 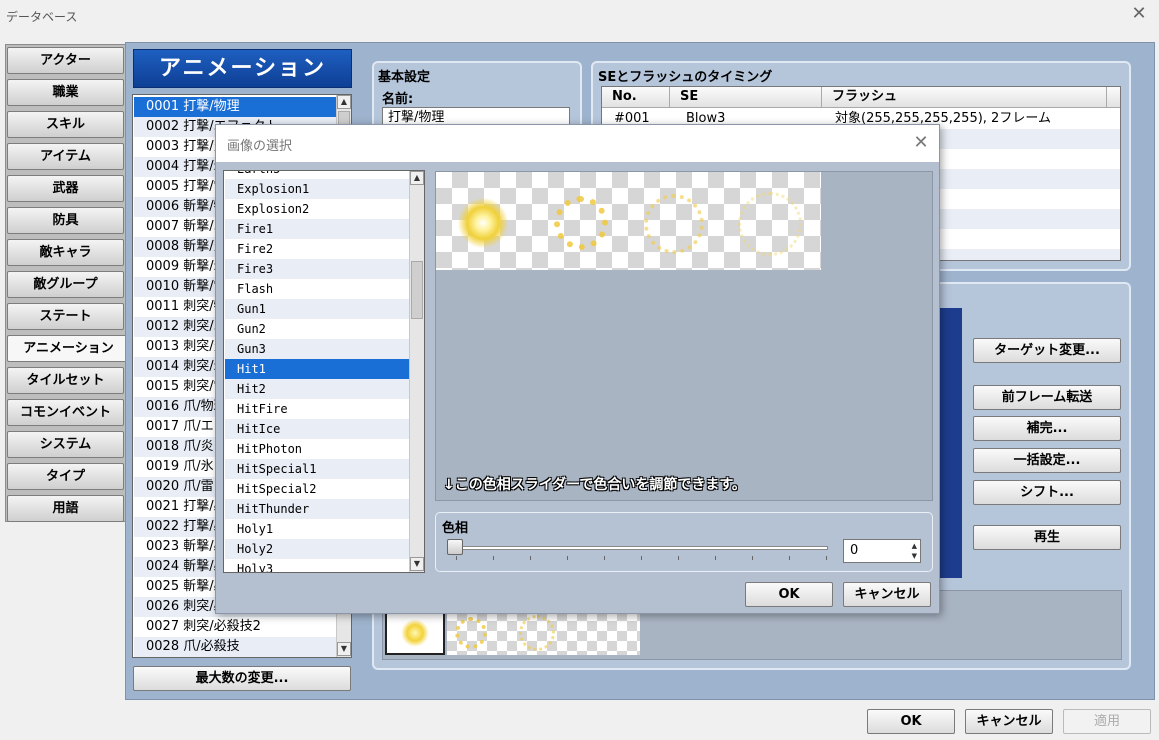 What do you see at coordinates (628, 221) in the screenshot?
I see `sprite-sheet` at bounding box center [628, 221].